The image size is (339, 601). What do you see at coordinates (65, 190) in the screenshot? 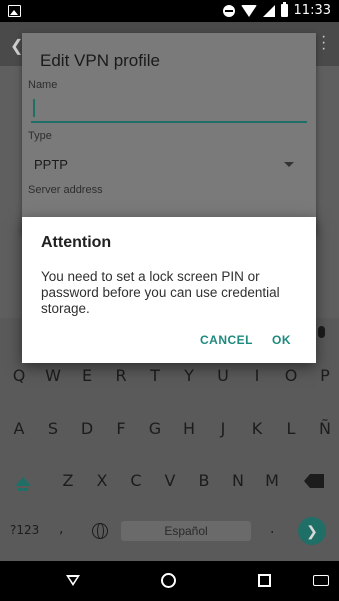
I see `server-address-label: Server address` at bounding box center [65, 190].